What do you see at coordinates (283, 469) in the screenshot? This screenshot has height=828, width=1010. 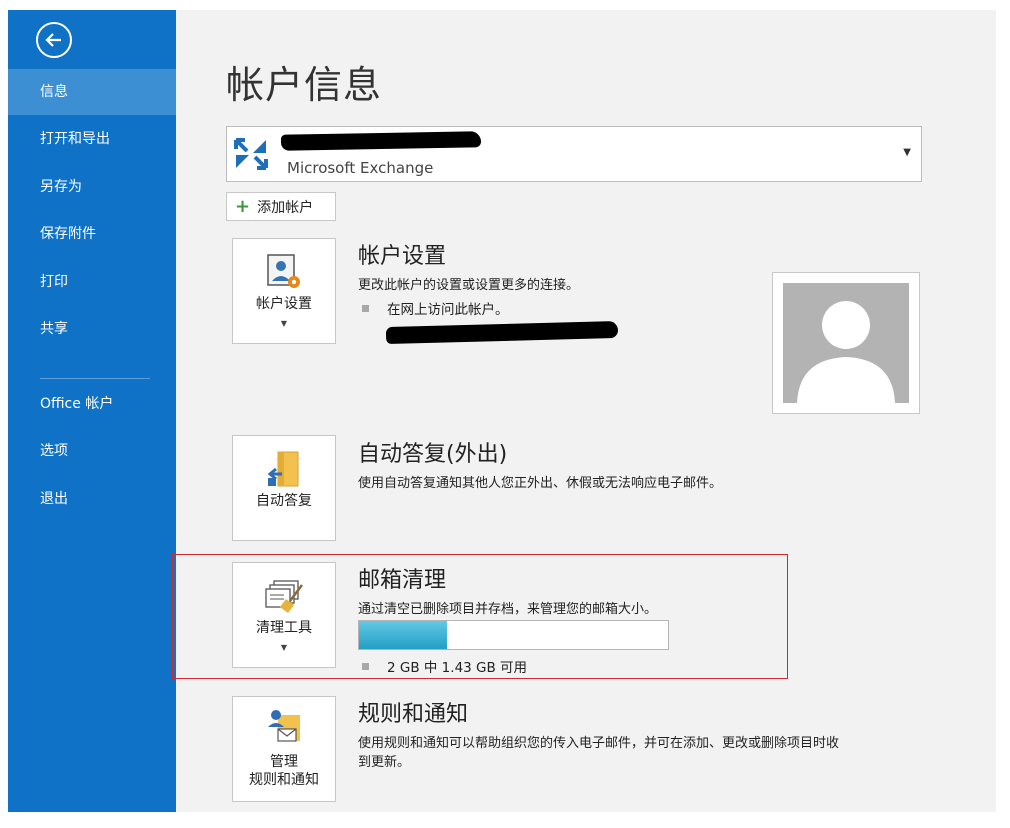 I see `auto-reply-icon` at bounding box center [283, 469].